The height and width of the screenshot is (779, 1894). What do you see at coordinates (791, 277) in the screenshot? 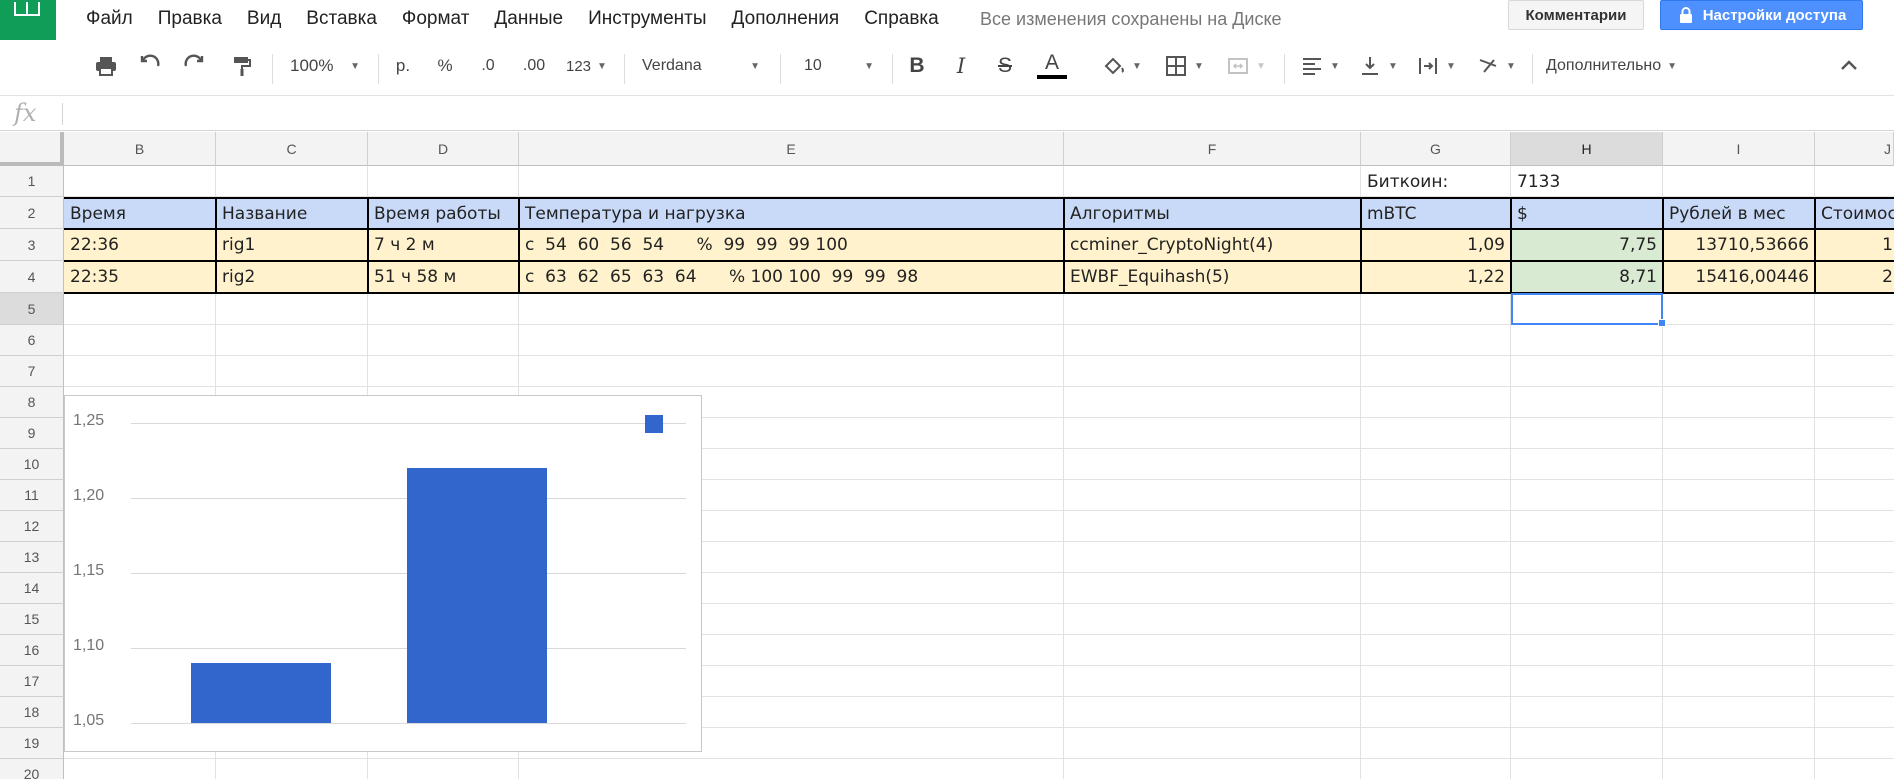
I see `data-cell: с 63 62 65 63 64 % 100 100 99 99 98` at bounding box center [791, 277].